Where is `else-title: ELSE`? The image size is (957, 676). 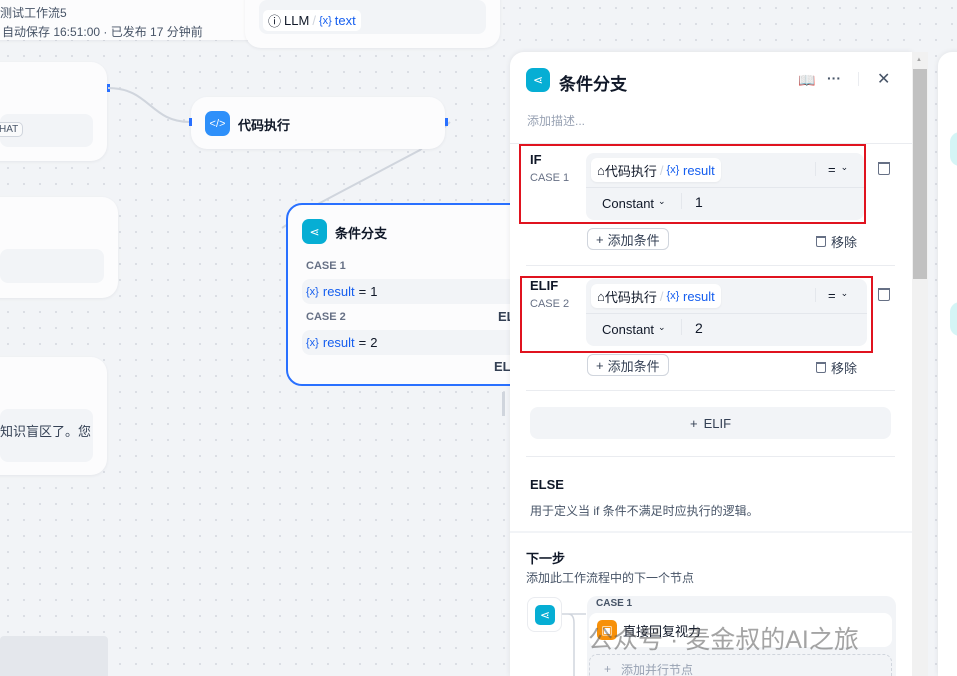 else-title: ELSE is located at coordinates (547, 484).